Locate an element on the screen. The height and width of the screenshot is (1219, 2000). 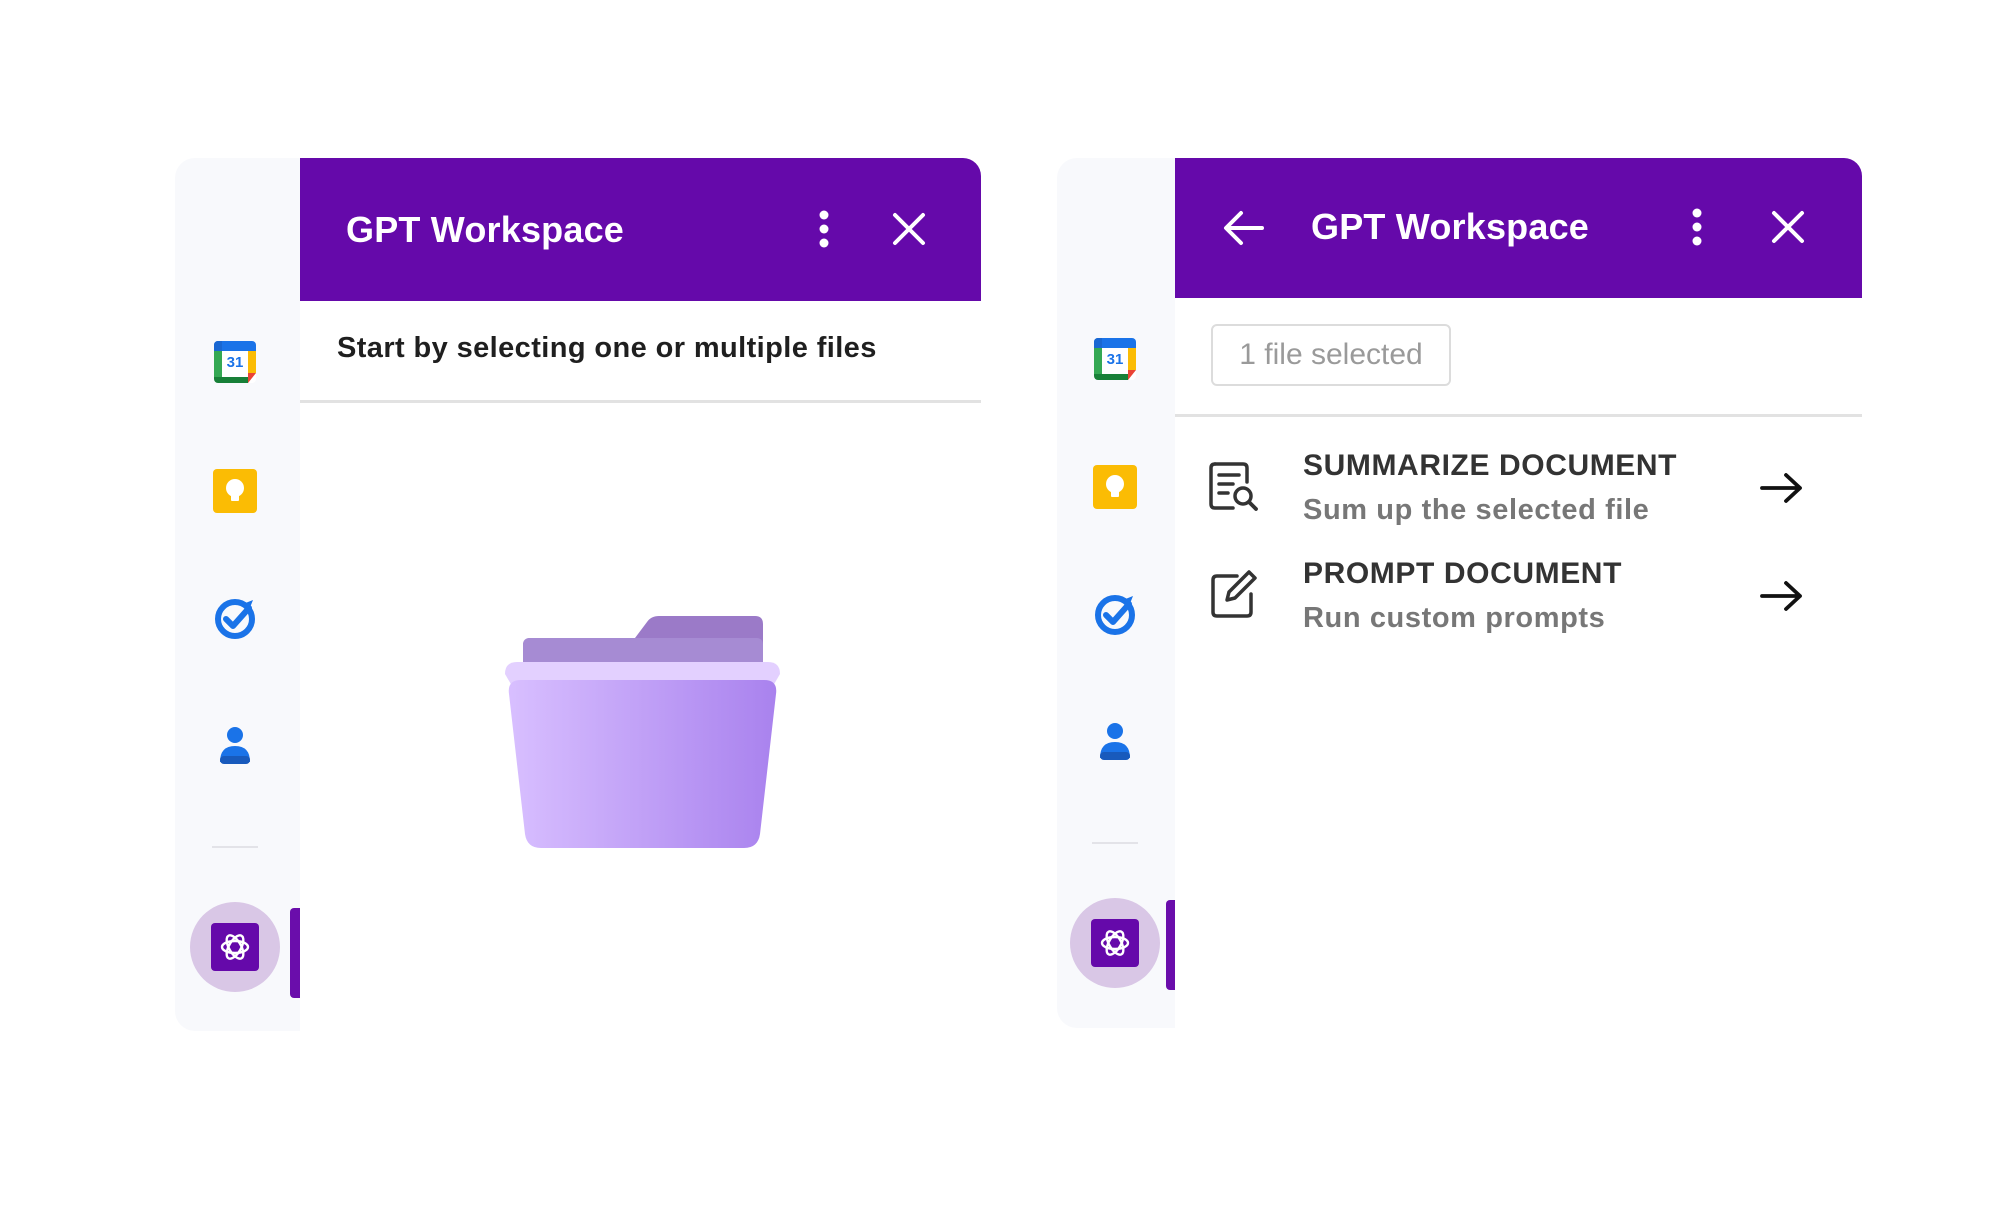
action-title: SUMMARIZE DOCUMENT is located at coordinates (1490, 465).